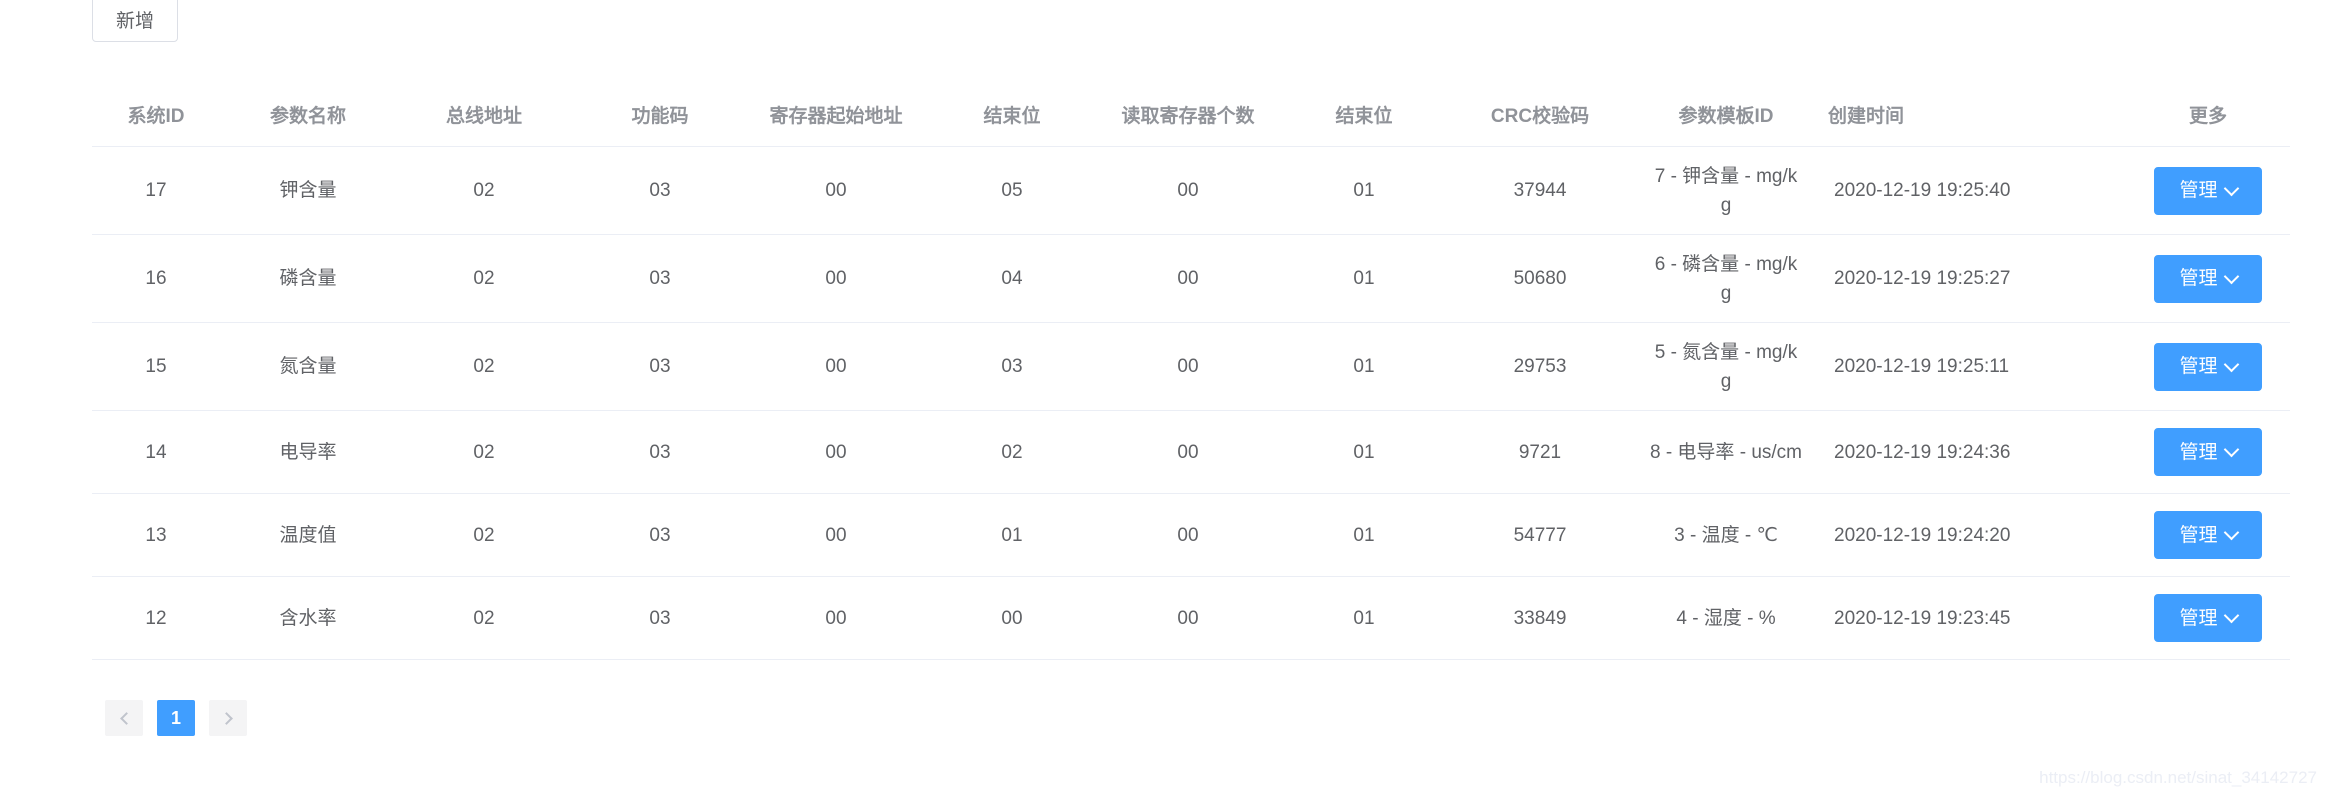 The width and height of the screenshot is (2325, 797). Describe the element at coordinates (2207, 116) in the screenshot. I see `header-more: 更多` at that location.